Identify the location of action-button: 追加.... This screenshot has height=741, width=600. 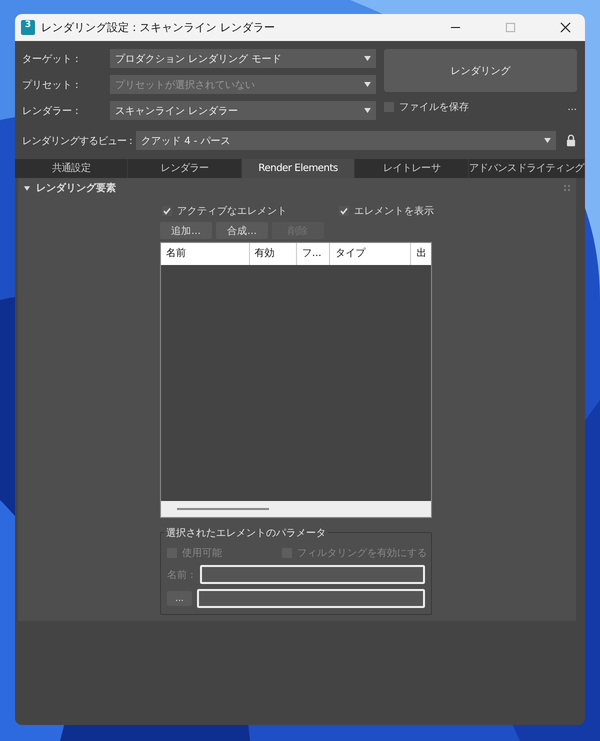
(186, 230).